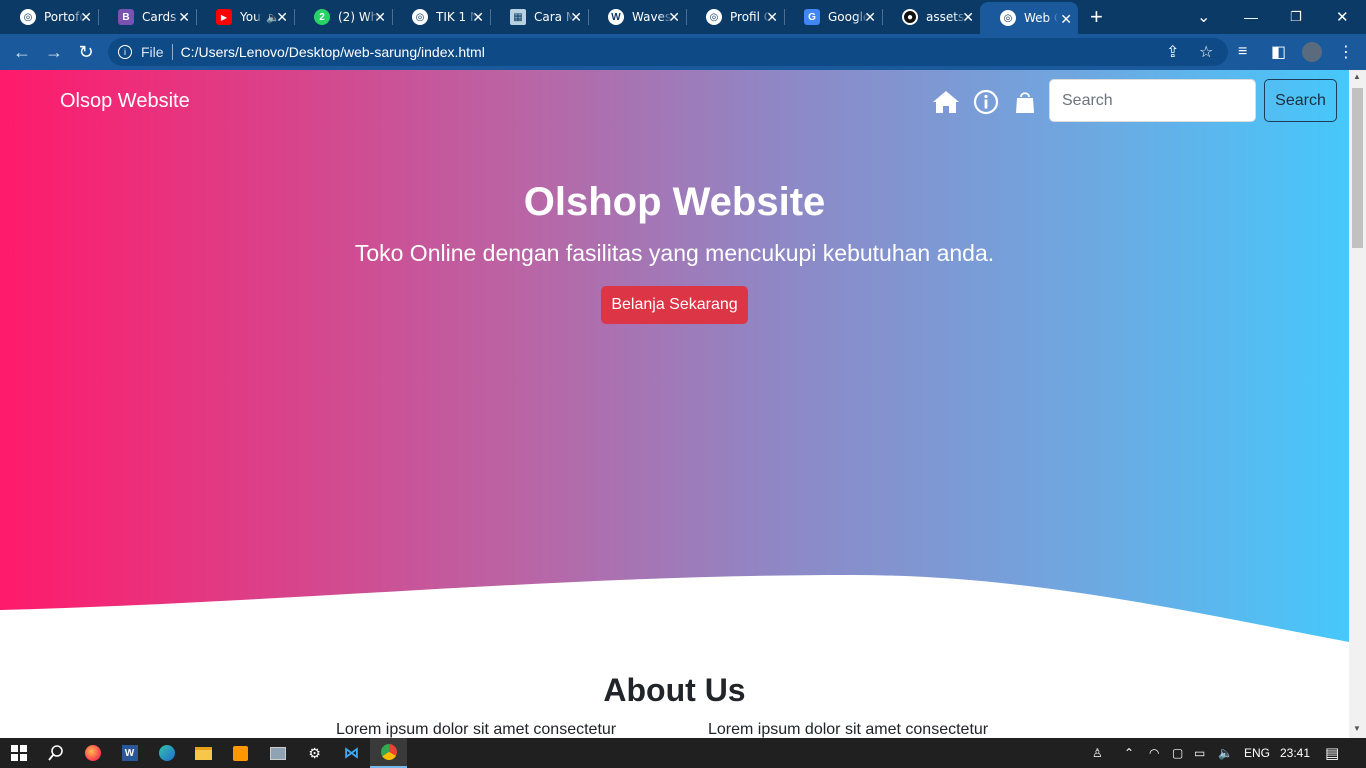 This screenshot has width=1366, height=768. I want to click on tab-search-button: ⌄, so click(1203, 17).